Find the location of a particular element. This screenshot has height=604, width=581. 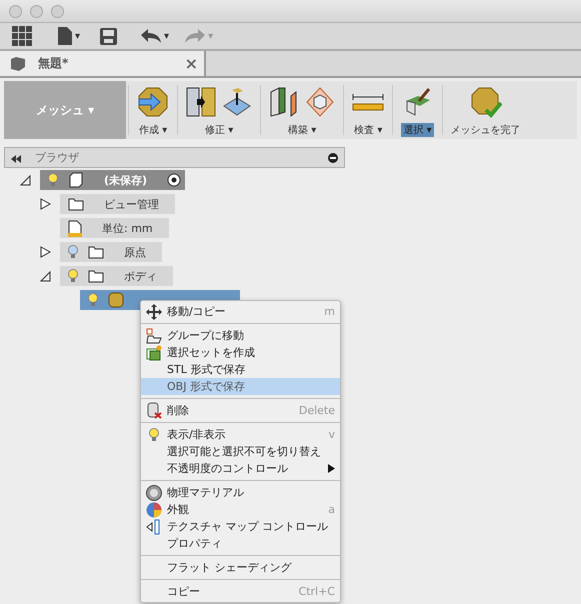

shortcut-label: v is located at coordinates (331, 434).